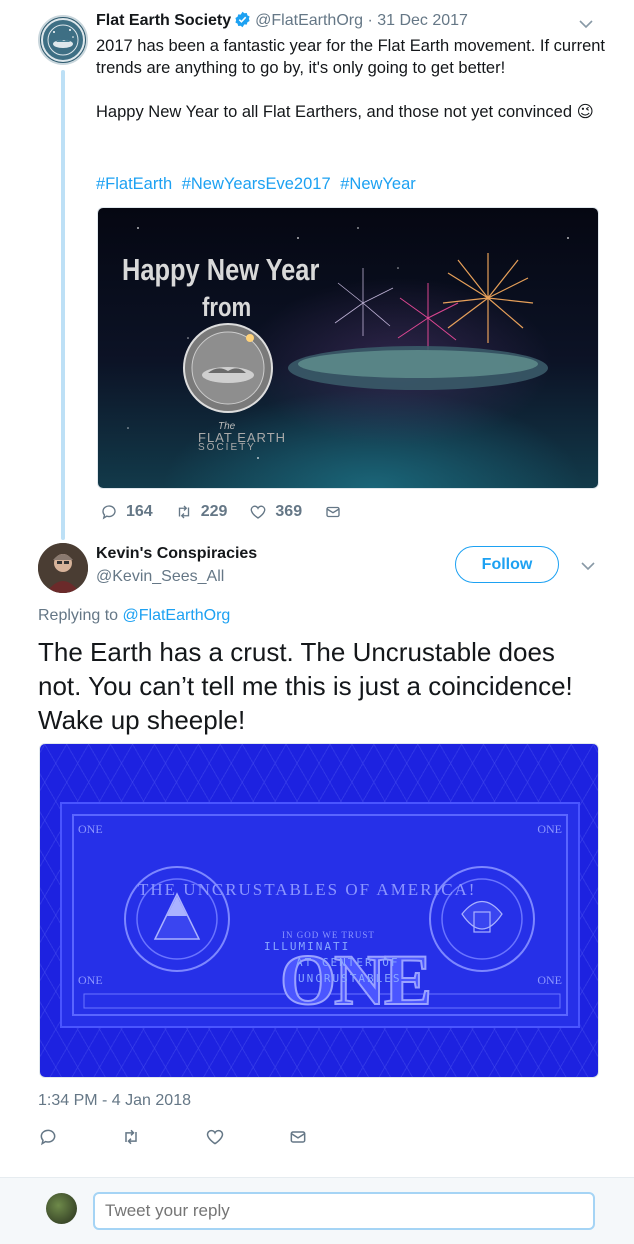 This screenshot has height=1244, width=634. What do you see at coordinates (78, 615) in the screenshot?
I see `replying-to-prefix: Replying to` at bounding box center [78, 615].